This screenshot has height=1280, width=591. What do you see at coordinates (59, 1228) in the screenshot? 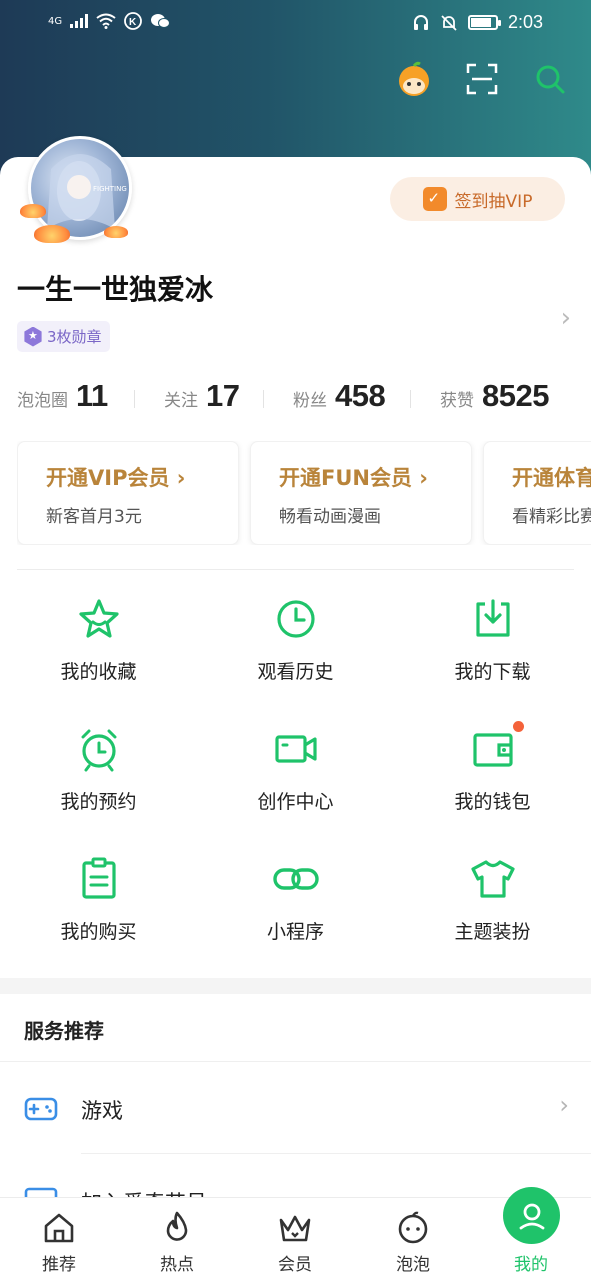
I see `home-icon` at bounding box center [59, 1228].